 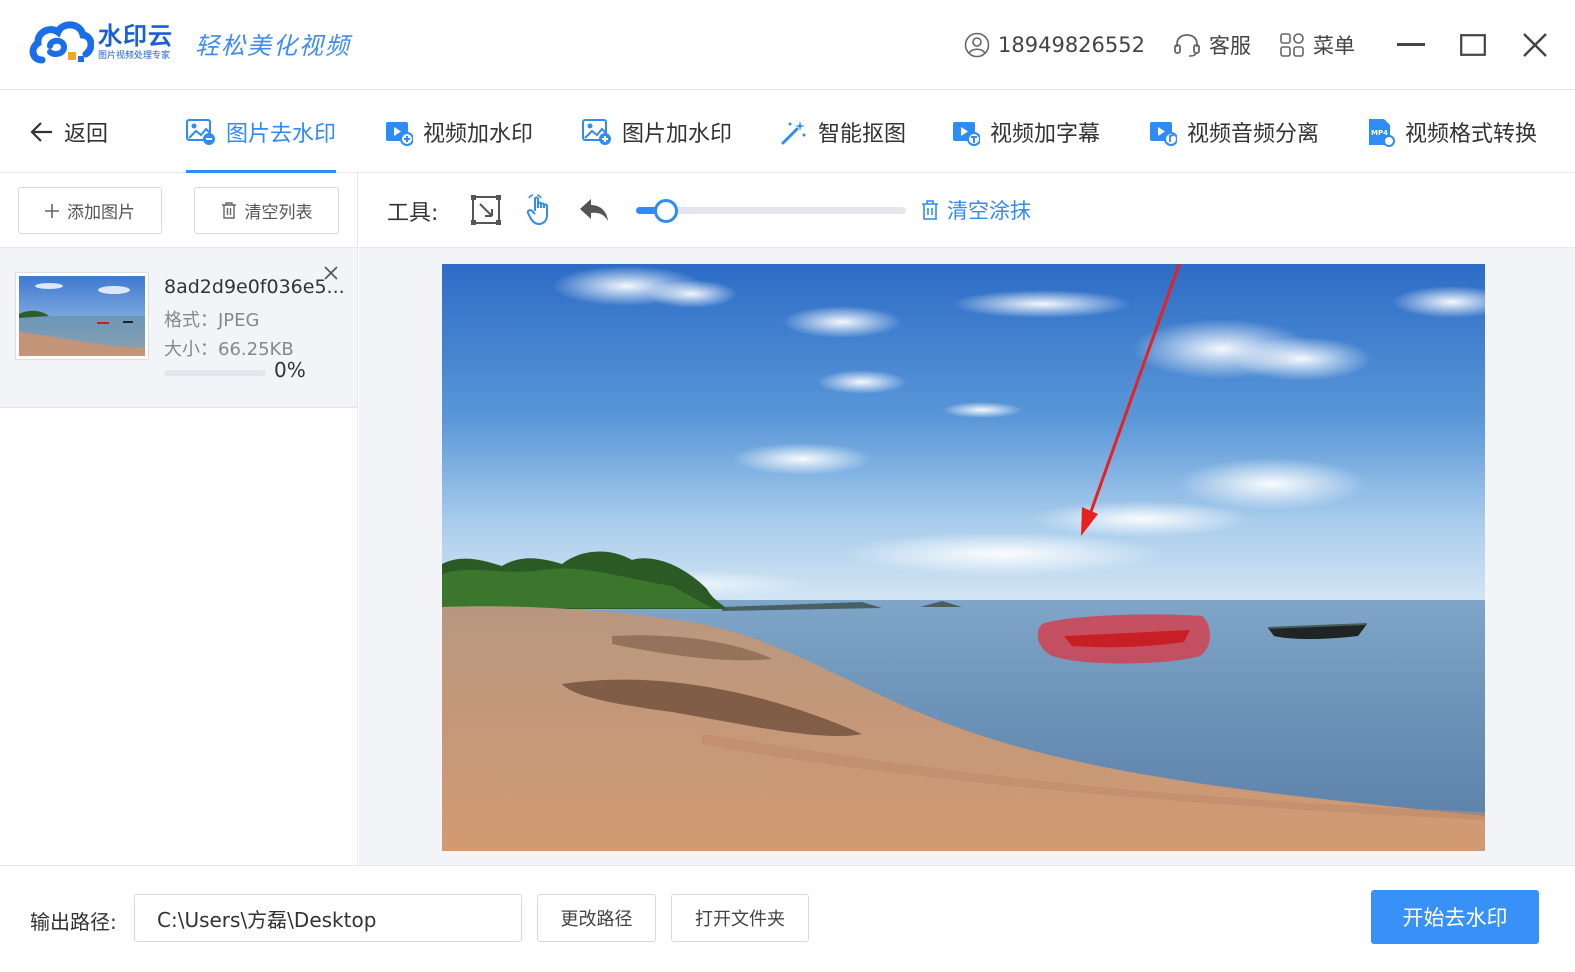 I want to click on tab-image-remove-watermark: 图片去水印, so click(x=261, y=132).